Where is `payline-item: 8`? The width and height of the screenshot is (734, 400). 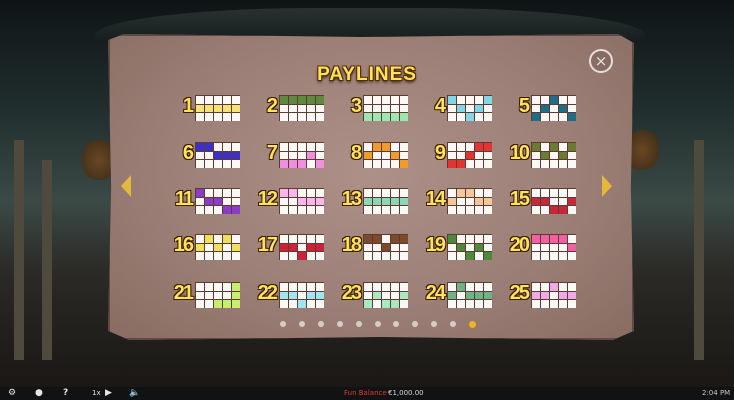 payline-item: 8 is located at coordinates (372, 154).